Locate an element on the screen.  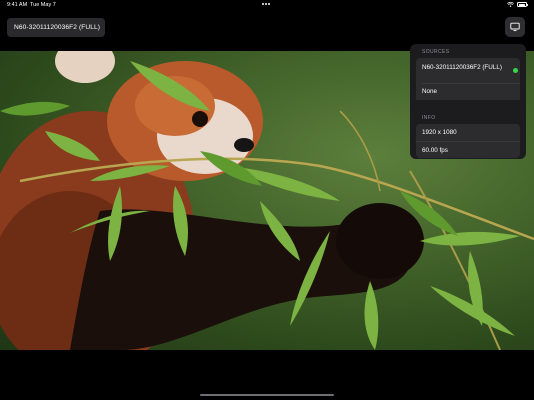
status-bar: 9:41 AM Tue May 7 is located at coordinates (267, 6).